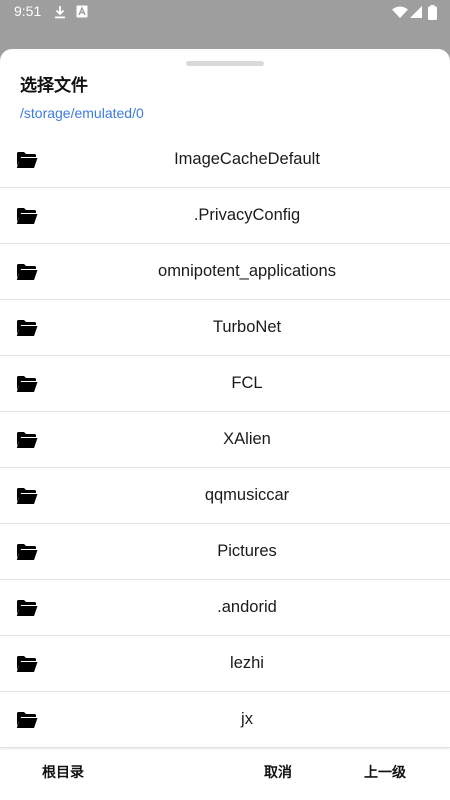 The width and height of the screenshot is (450, 800). Describe the element at coordinates (82, 11) in the screenshot. I see `a-badge-icon` at that location.